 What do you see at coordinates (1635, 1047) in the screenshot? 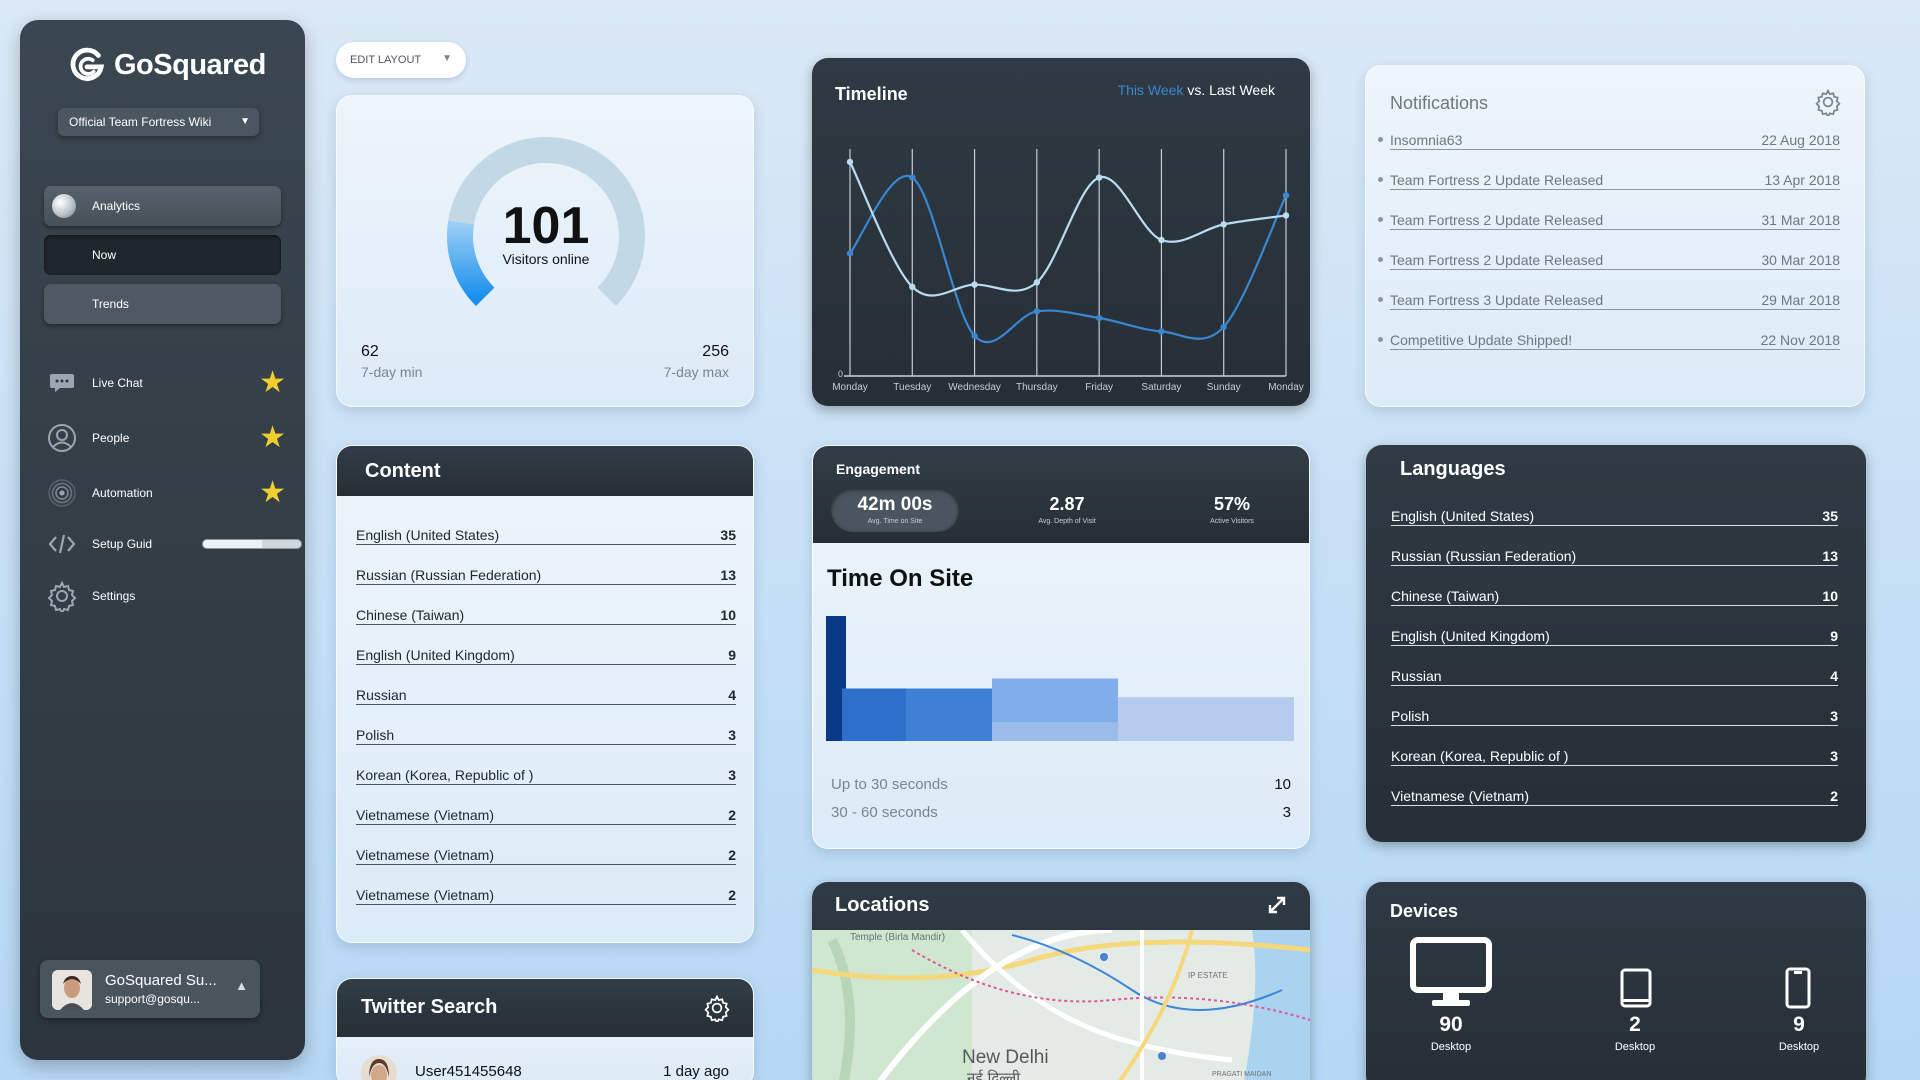
I see `device-tablet-label: Desktop` at bounding box center [1635, 1047].